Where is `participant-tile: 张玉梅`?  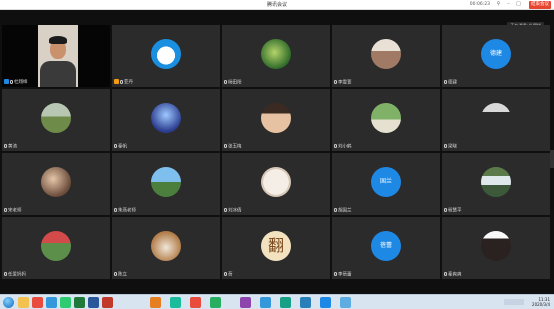 participant-tile: 张玉梅 is located at coordinates (276, 120).